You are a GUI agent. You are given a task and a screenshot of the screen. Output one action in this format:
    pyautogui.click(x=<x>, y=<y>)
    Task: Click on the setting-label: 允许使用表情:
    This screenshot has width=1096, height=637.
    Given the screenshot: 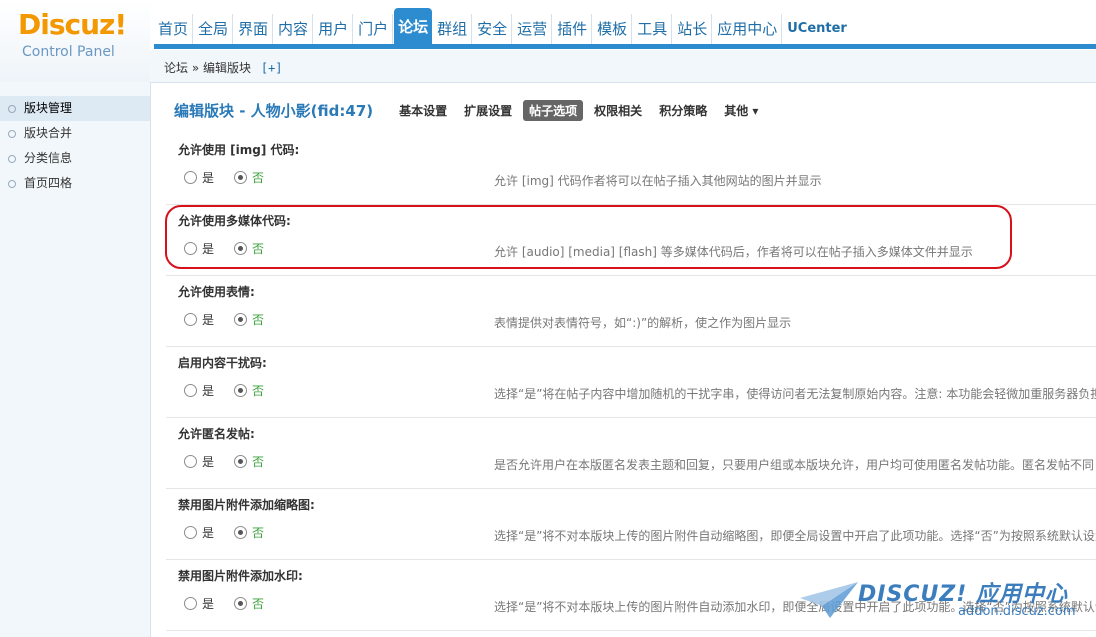 What is the action you would take?
    pyautogui.click(x=216, y=292)
    